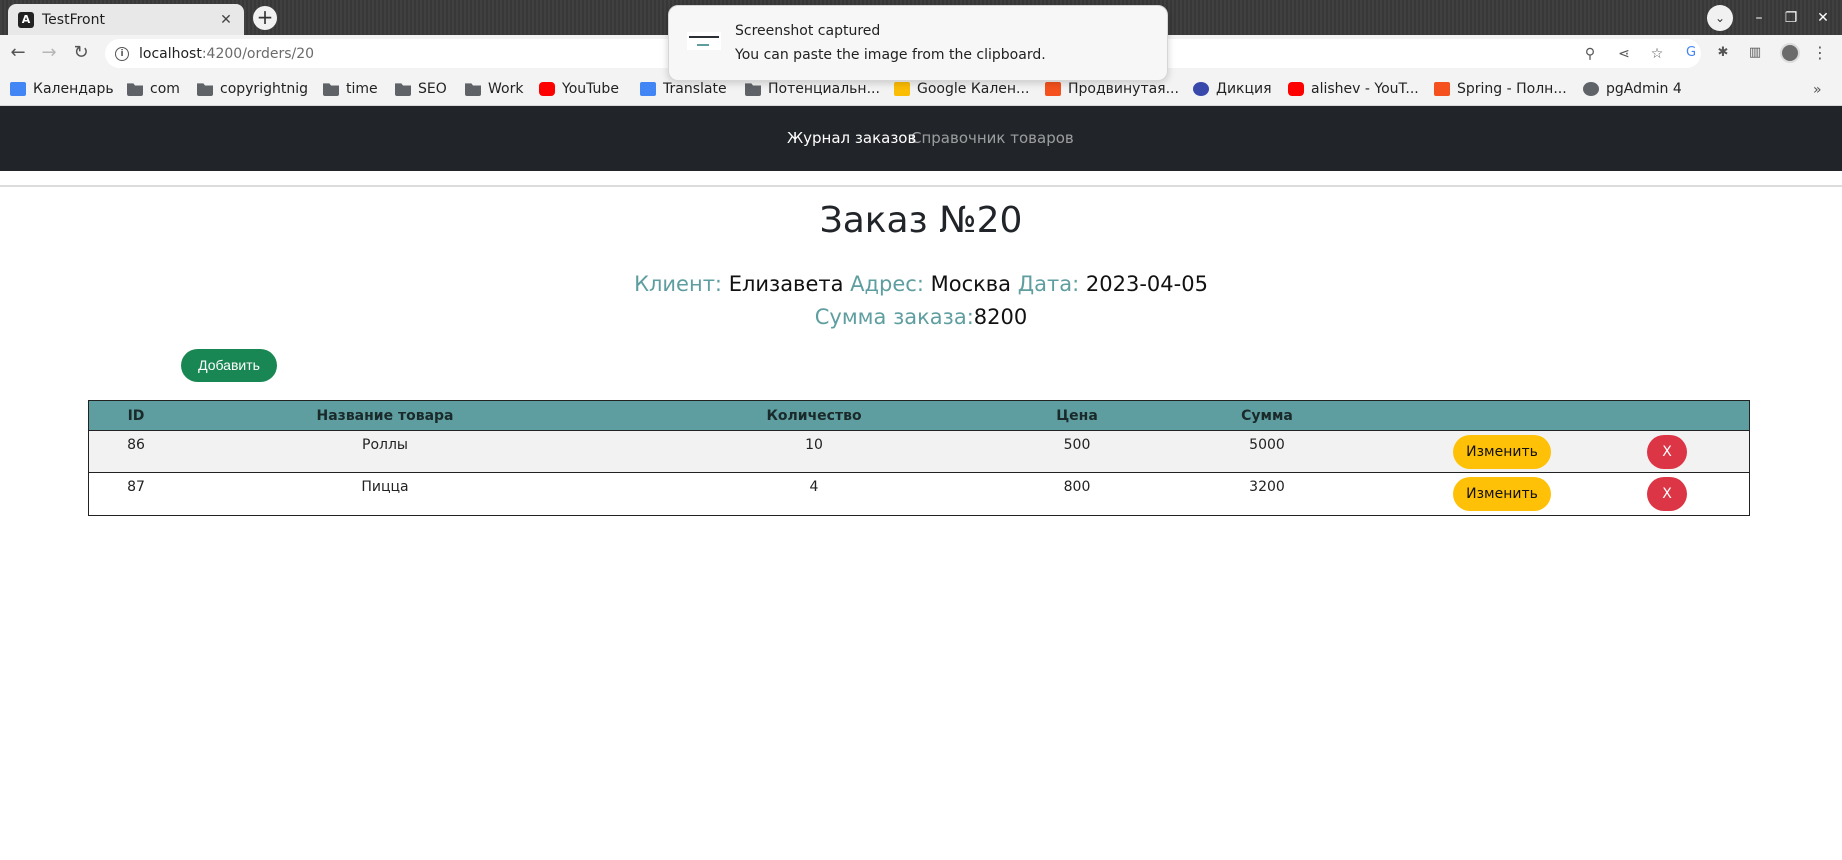 This screenshot has height=860, width=1842. Describe the element at coordinates (506, 89) in the screenshot. I see `bookmark-label: Work` at that location.